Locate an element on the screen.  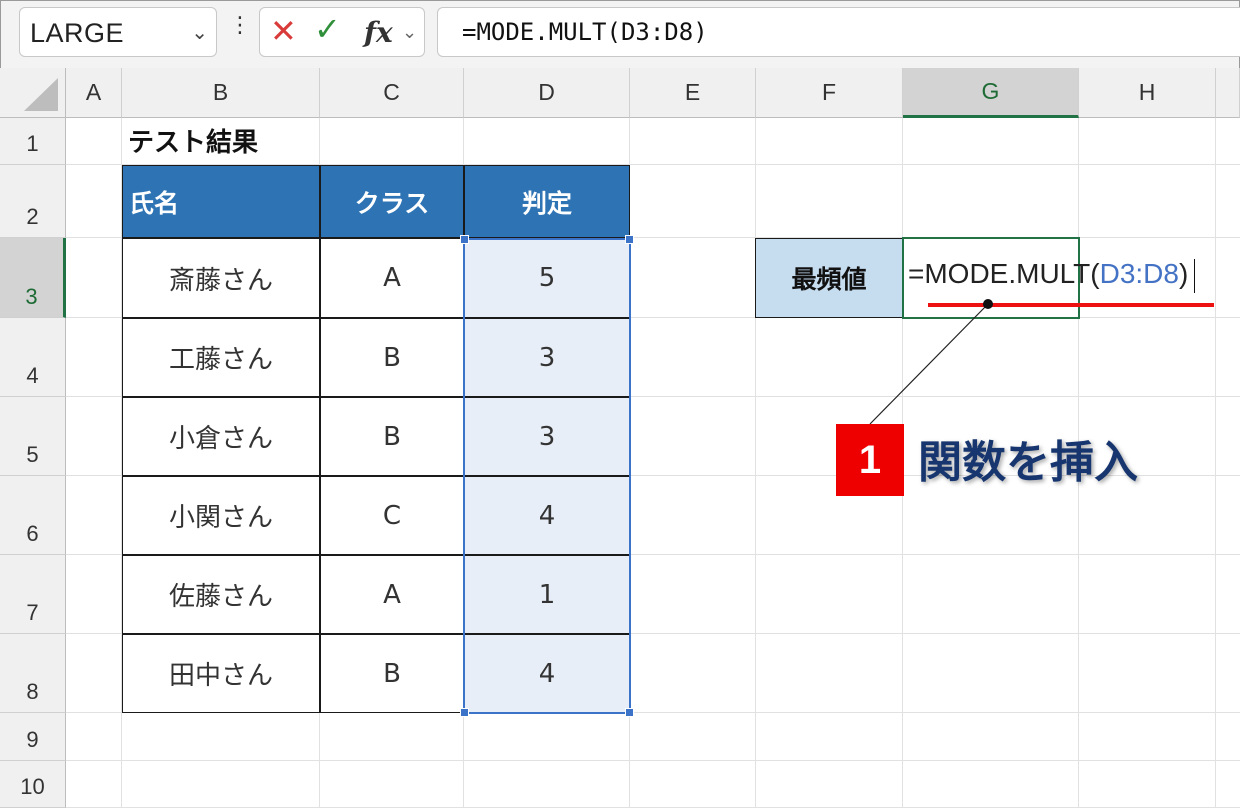
callout-line is located at coordinates (931, 362).